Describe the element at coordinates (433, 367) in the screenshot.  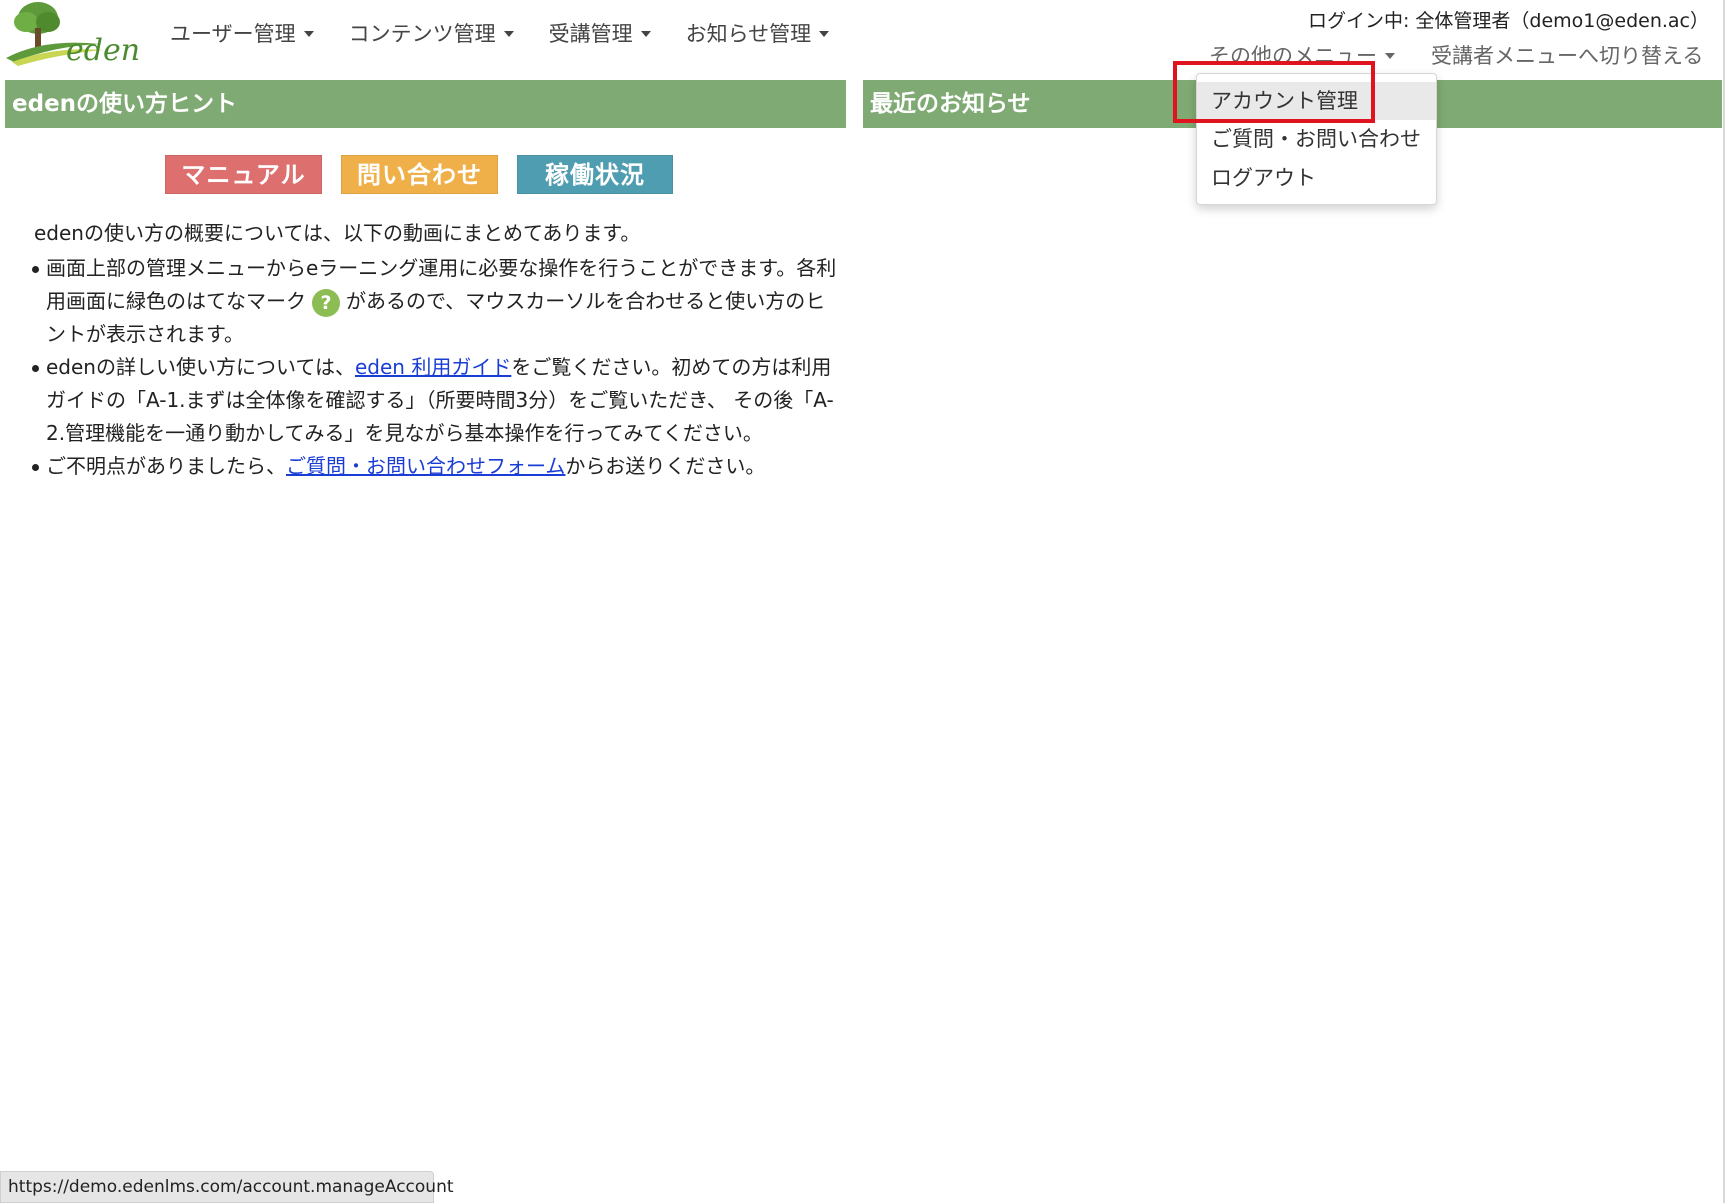
I see `usage-guide-link: eden 利用ガイド` at that location.